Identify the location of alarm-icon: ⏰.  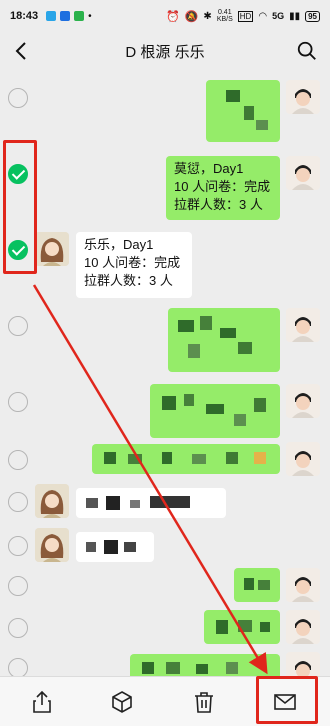
(173, 16).